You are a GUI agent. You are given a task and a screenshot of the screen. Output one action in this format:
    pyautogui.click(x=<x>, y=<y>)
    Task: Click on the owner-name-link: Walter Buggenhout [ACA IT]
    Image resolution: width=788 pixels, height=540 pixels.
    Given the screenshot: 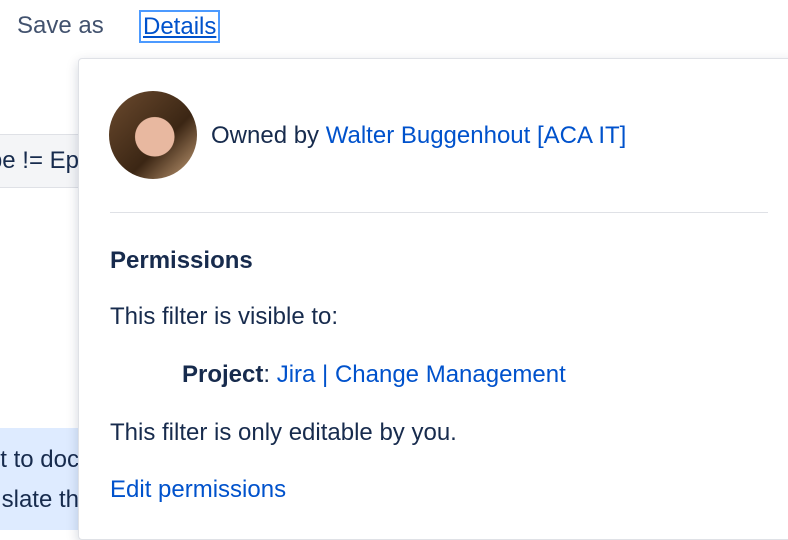 What is the action you would take?
    pyautogui.click(x=476, y=135)
    